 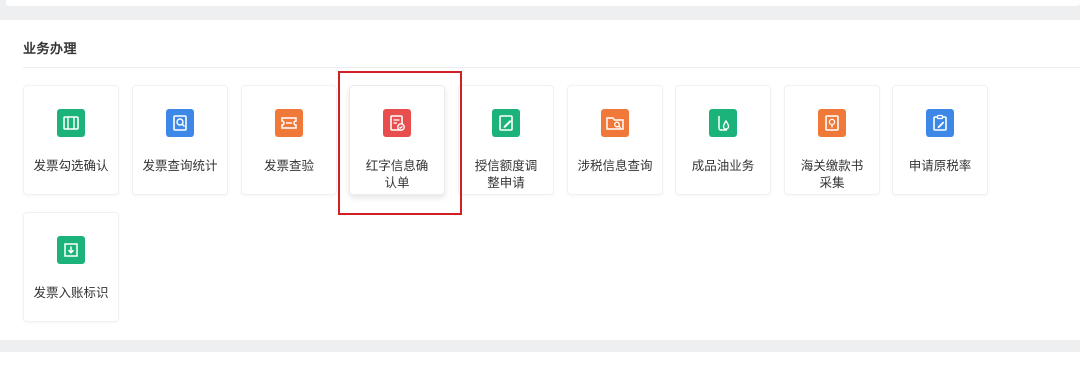 I want to click on section-divider, so click(x=551, y=67).